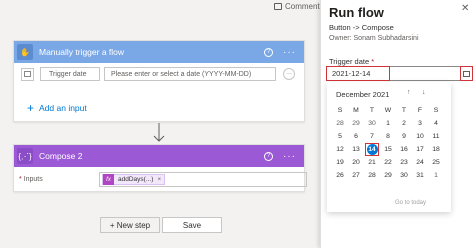 Image resolution: width=474 pixels, height=248 pixels. What do you see at coordinates (356, 12) in the screenshot?
I see `panel-title: Run flow` at bounding box center [356, 12].